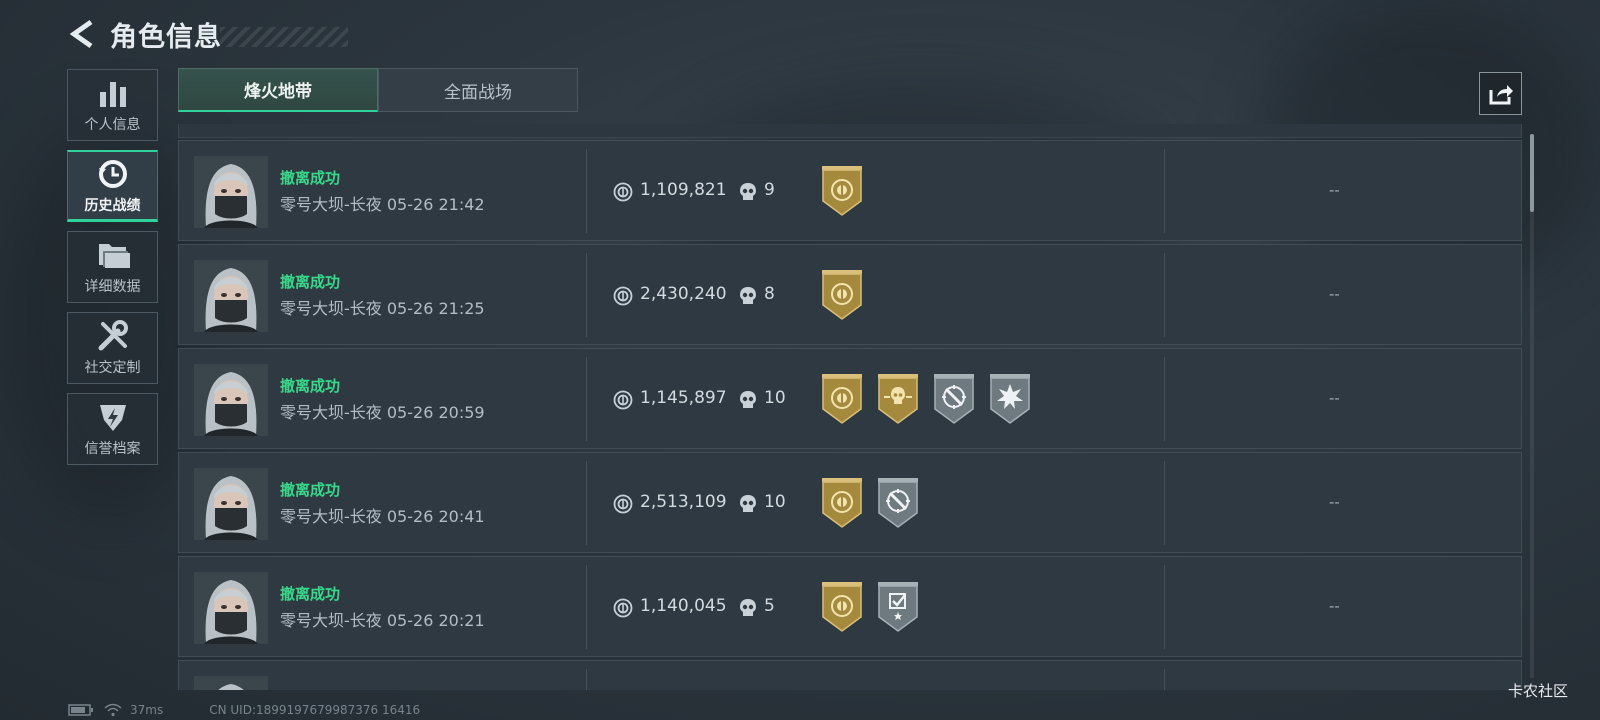 Image resolution: width=1600 pixels, height=720 pixels. I want to click on match-row: 撤离成功 零号大坝-长夜 05-26 21:42 1,109,821 9 --, so click(850, 190).